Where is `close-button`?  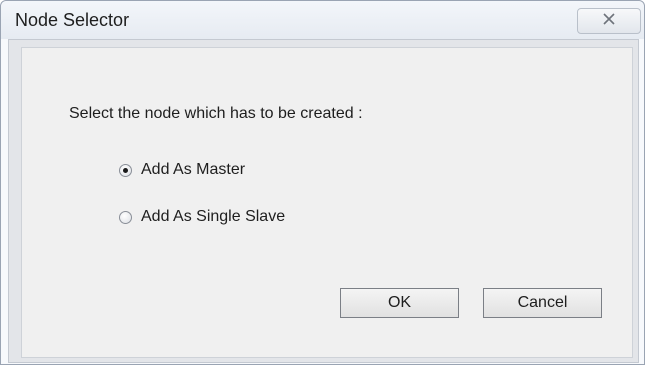
close-button is located at coordinates (609, 21).